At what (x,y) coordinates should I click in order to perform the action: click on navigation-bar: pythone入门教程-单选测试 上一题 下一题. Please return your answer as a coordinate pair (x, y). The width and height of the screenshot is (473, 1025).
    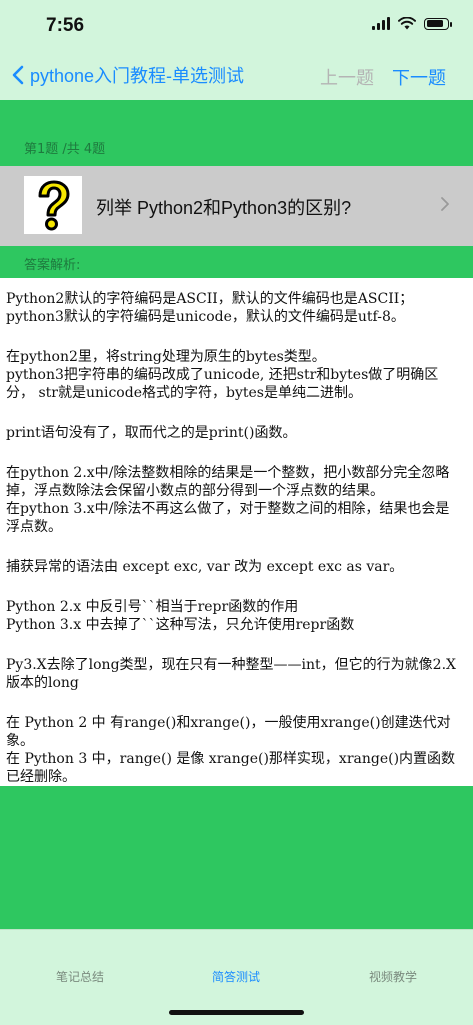
    Looking at the image, I should click on (236, 75).